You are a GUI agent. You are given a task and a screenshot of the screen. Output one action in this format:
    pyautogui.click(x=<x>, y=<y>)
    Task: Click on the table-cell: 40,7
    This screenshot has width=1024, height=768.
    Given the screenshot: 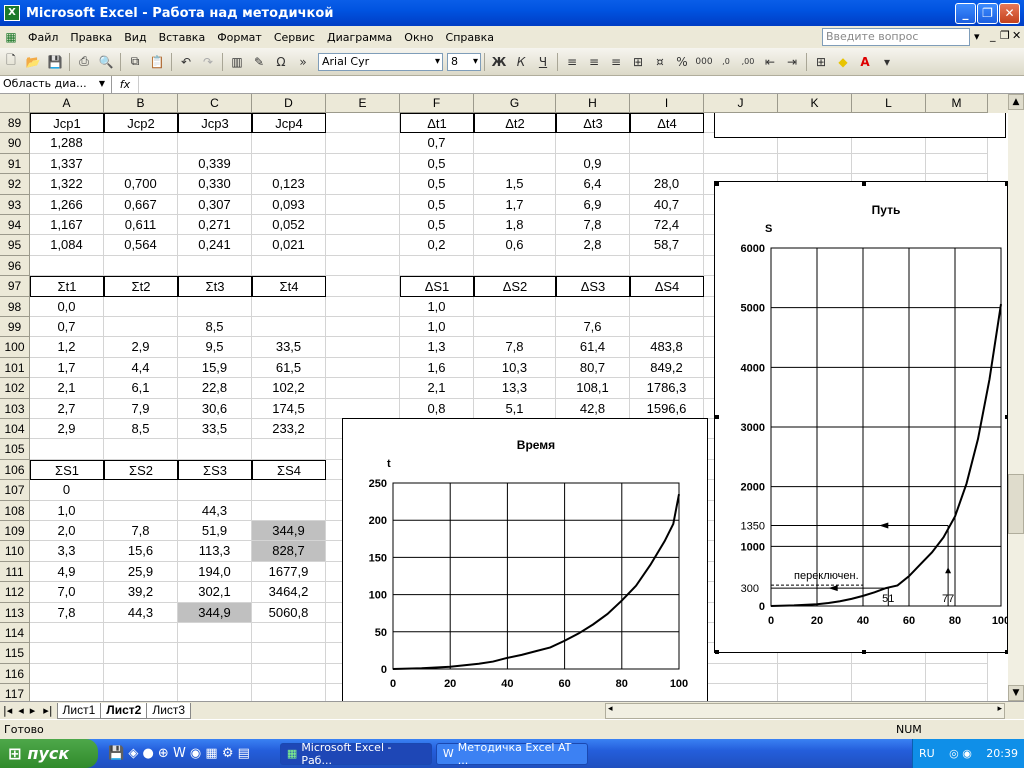 What is the action you would take?
    pyautogui.click(x=667, y=204)
    